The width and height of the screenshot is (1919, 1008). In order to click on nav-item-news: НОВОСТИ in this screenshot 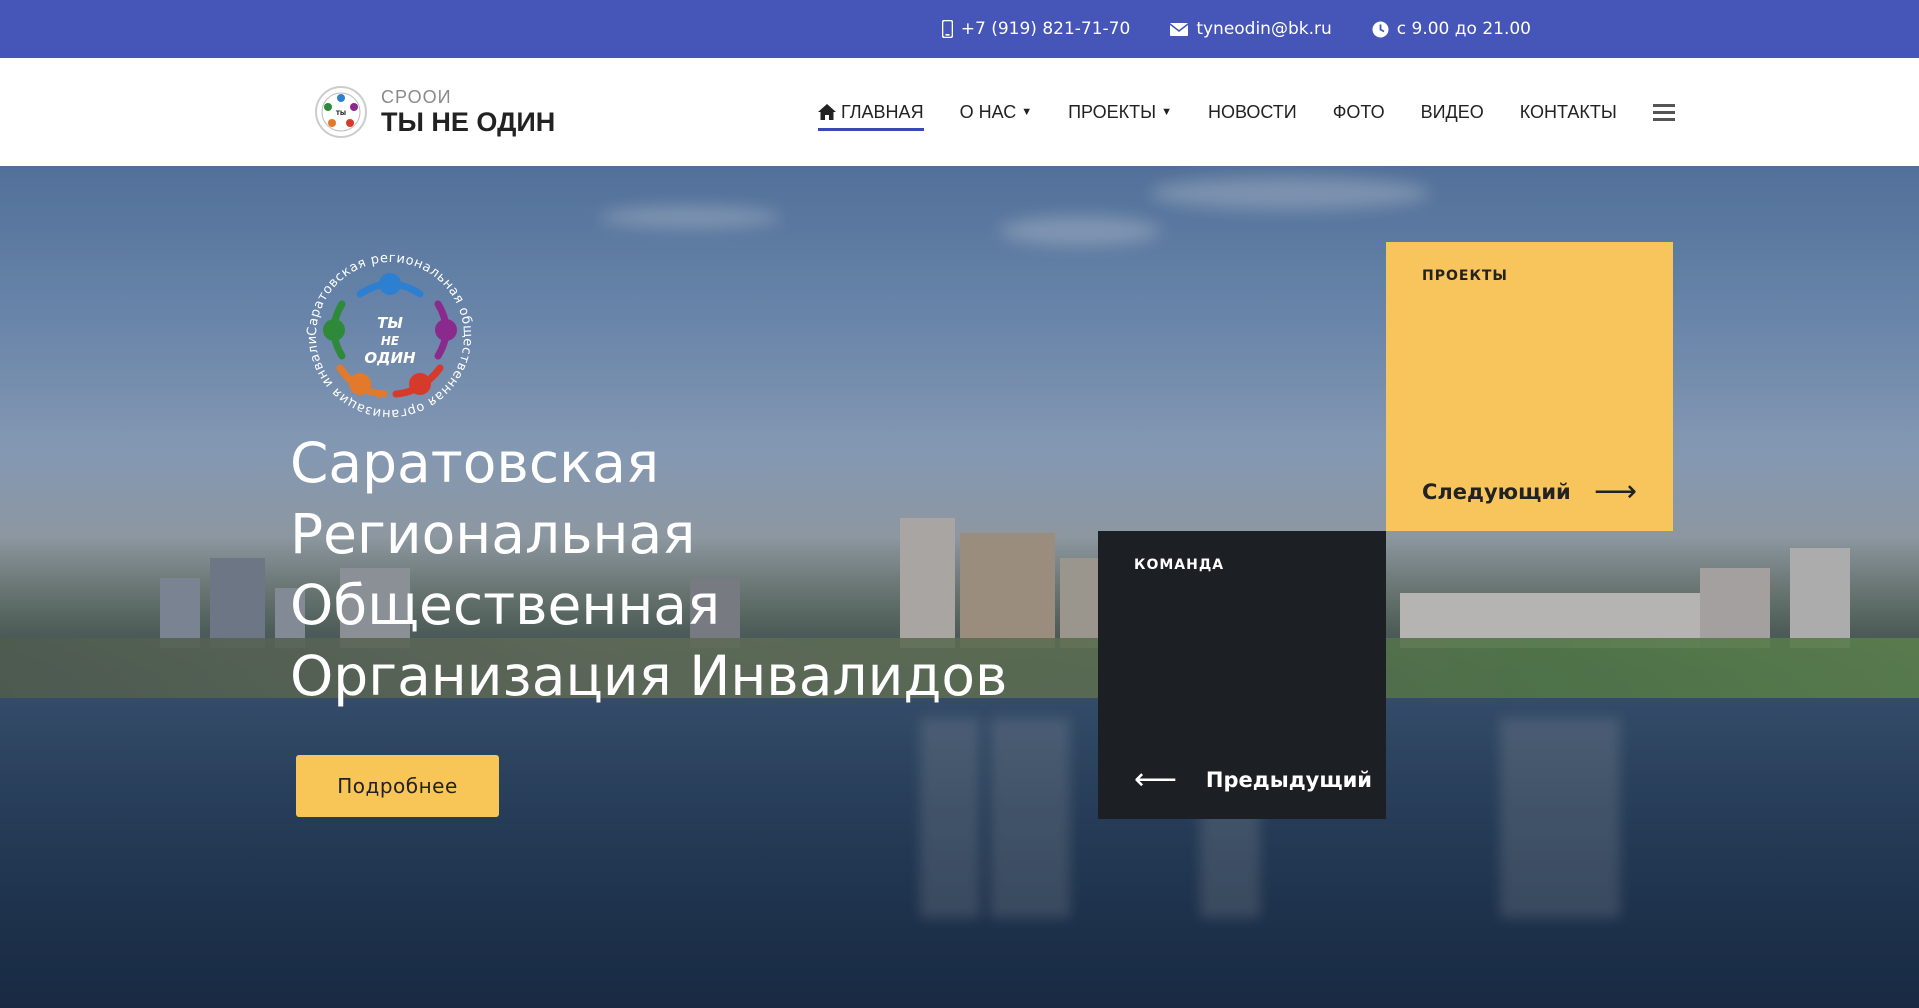, I will do `click(1252, 112)`.